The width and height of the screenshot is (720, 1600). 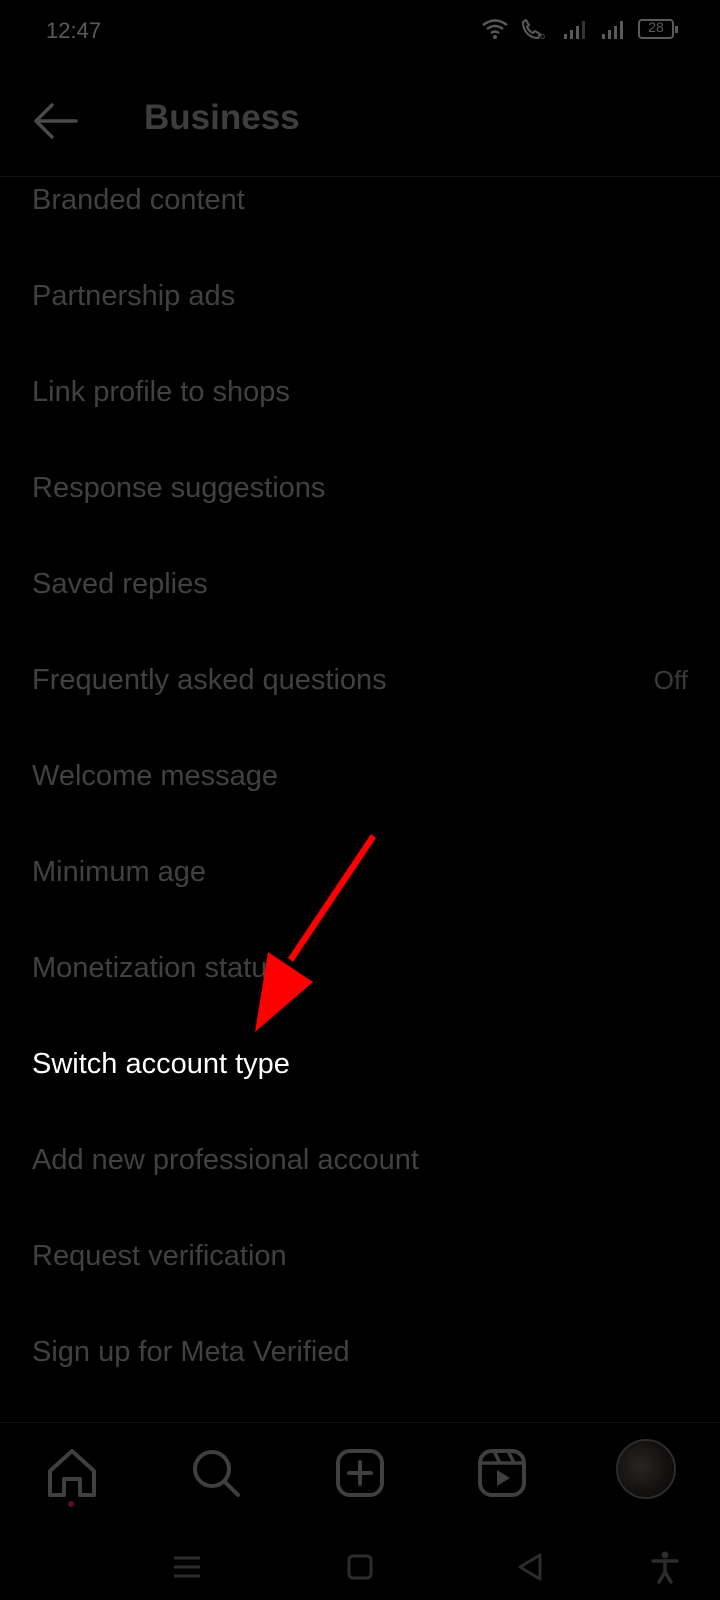 I want to click on setting-label: Saved replies, so click(x=120, y=583).